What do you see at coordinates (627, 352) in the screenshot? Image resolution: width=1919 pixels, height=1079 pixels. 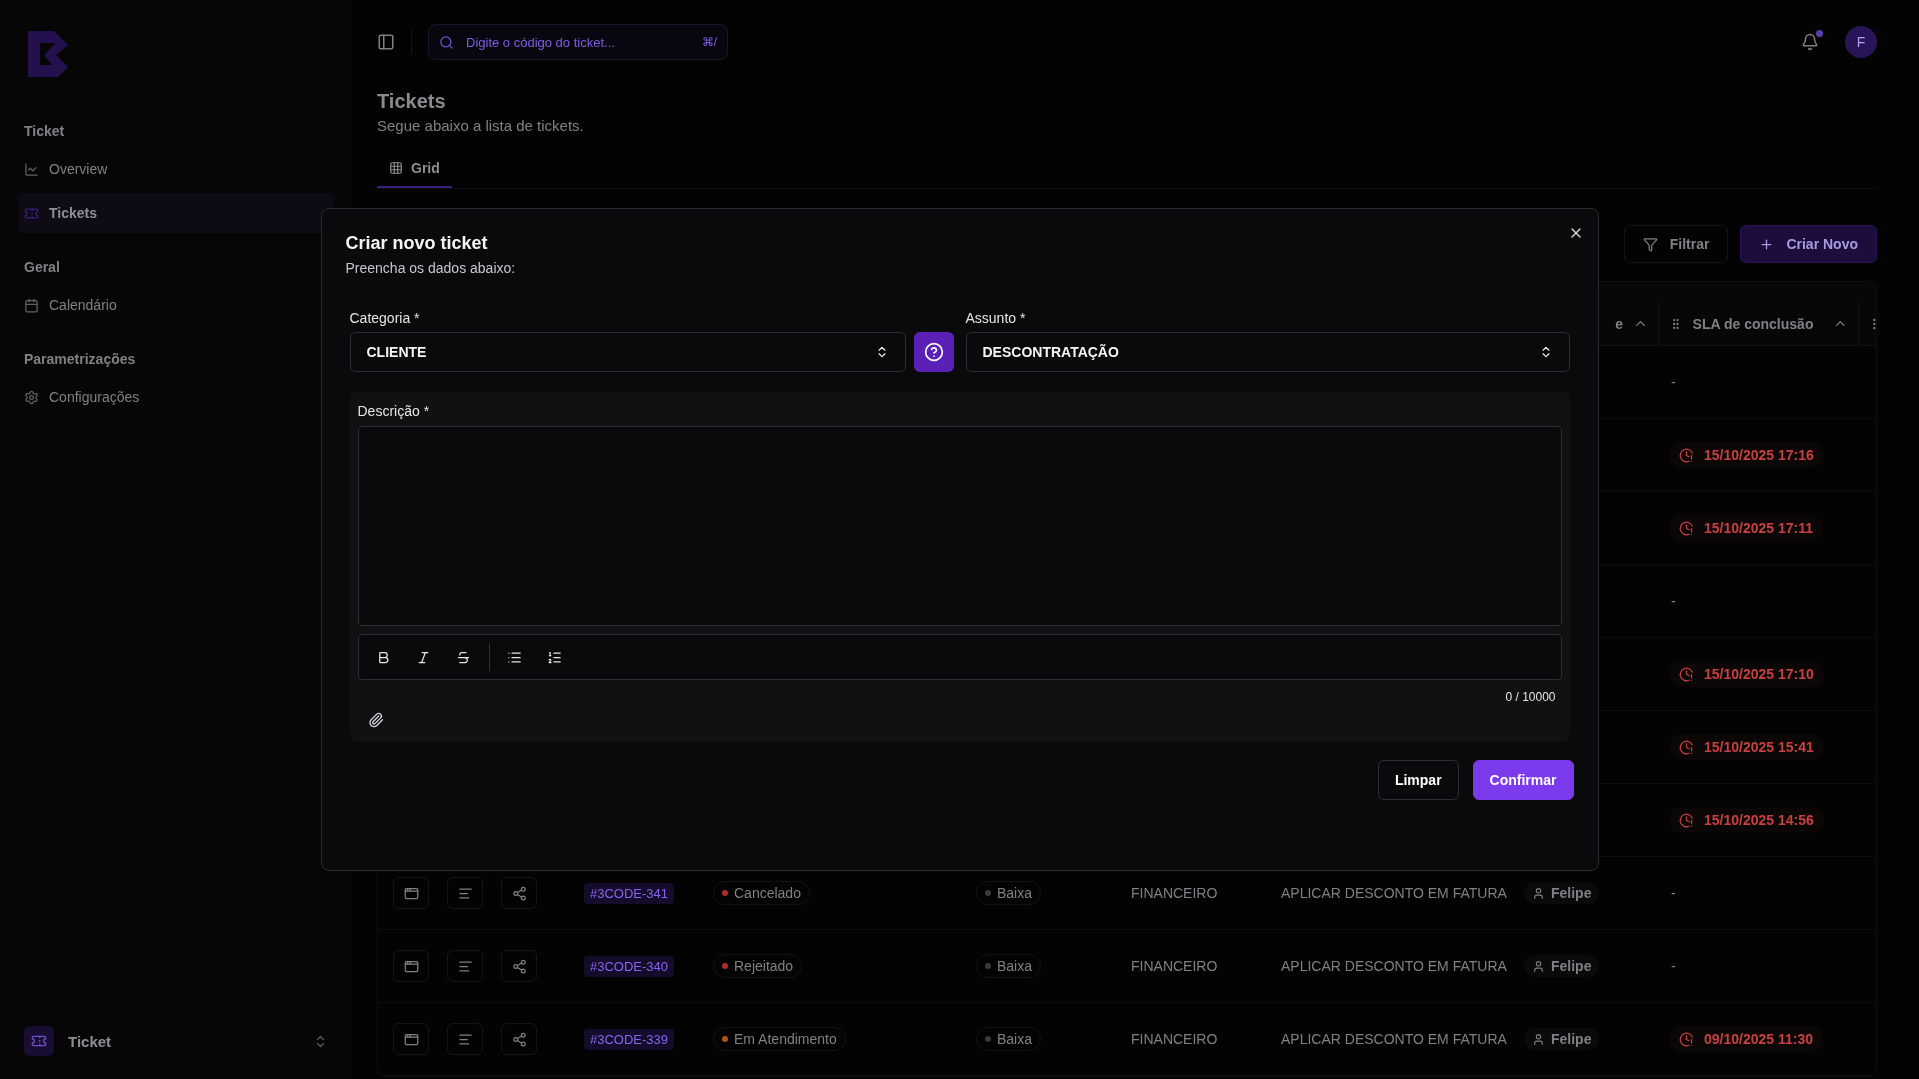 I see `select-field: CLIENTE` at bounding box center [627, 352].